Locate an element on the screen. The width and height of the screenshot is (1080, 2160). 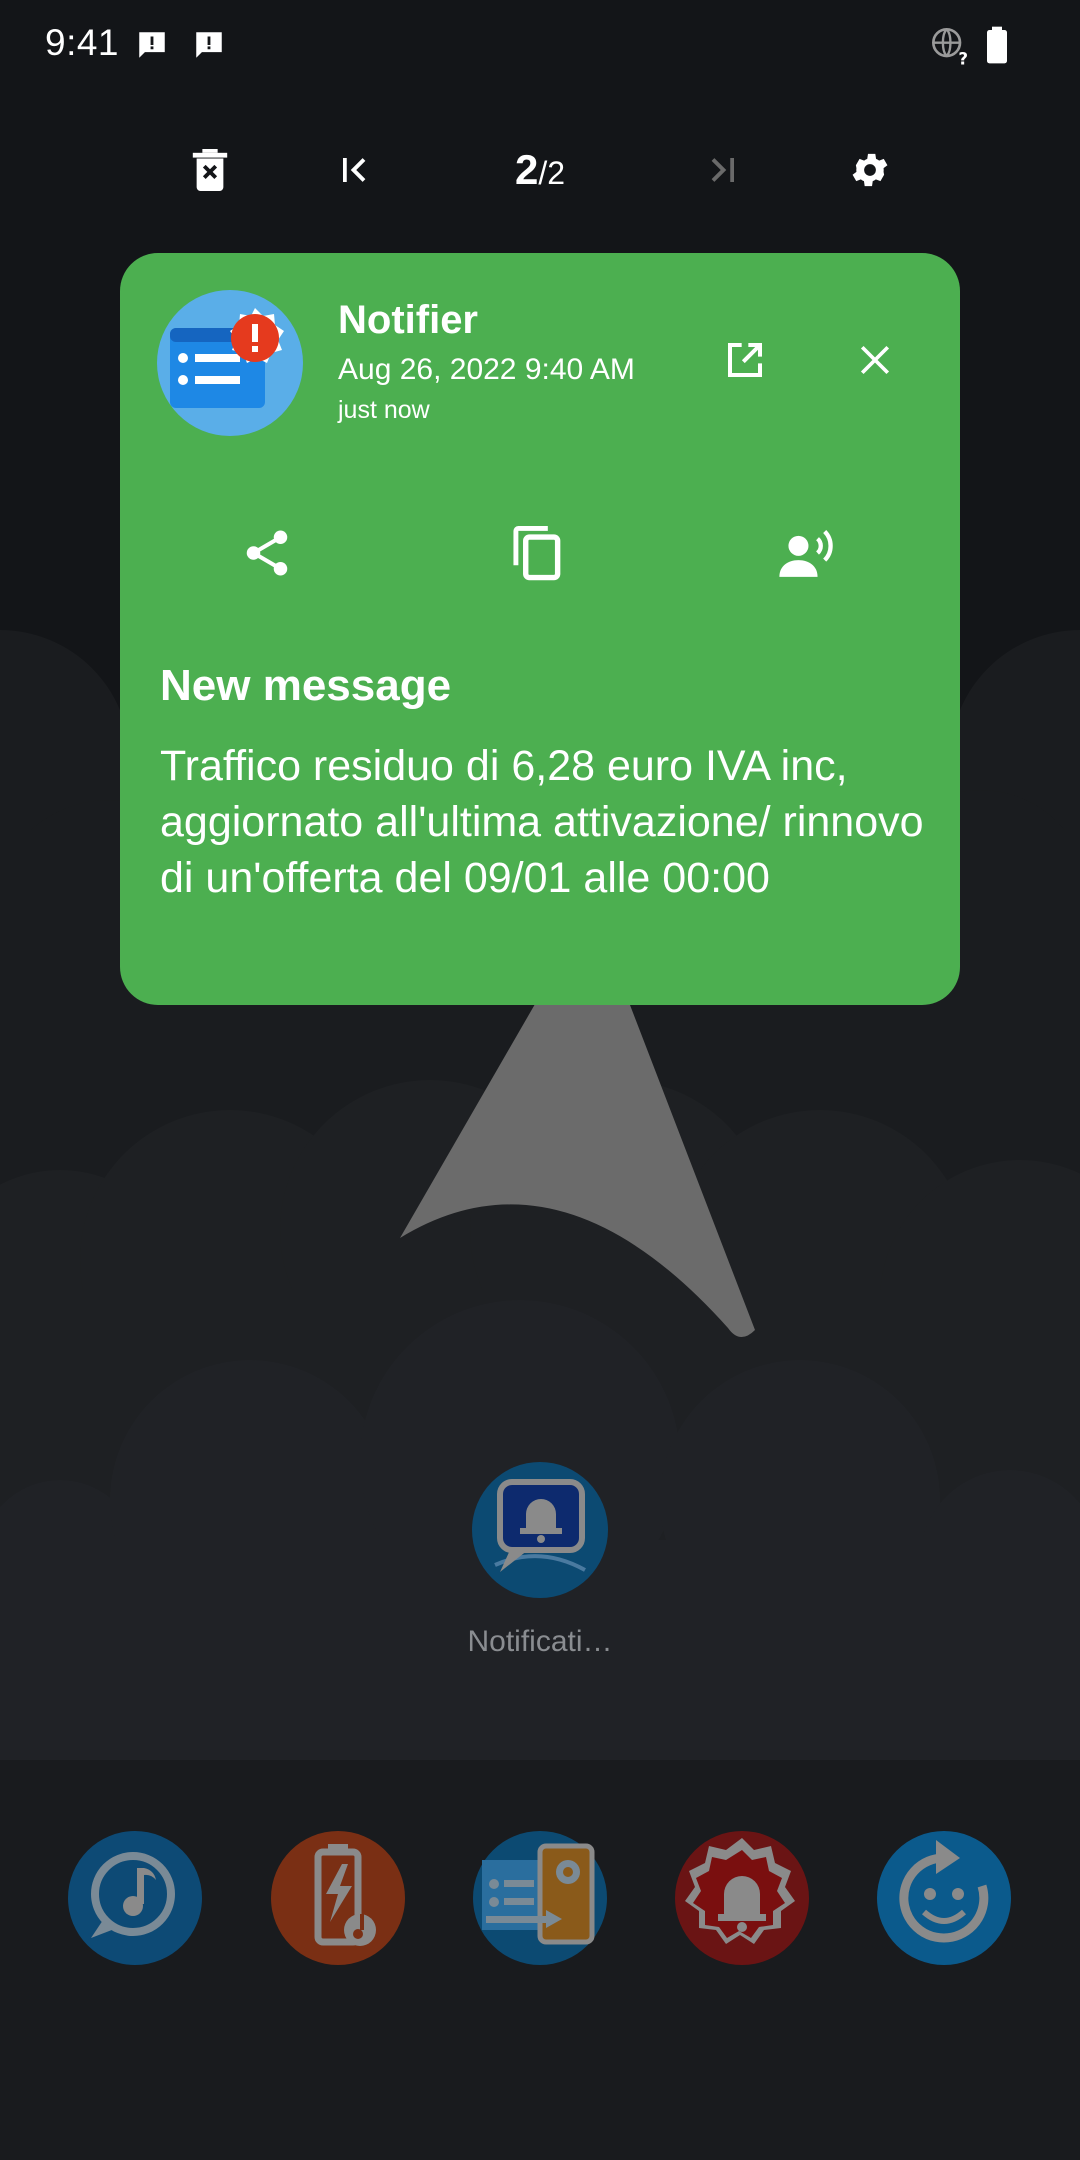
copy-button is located at coordinates (538, 553).